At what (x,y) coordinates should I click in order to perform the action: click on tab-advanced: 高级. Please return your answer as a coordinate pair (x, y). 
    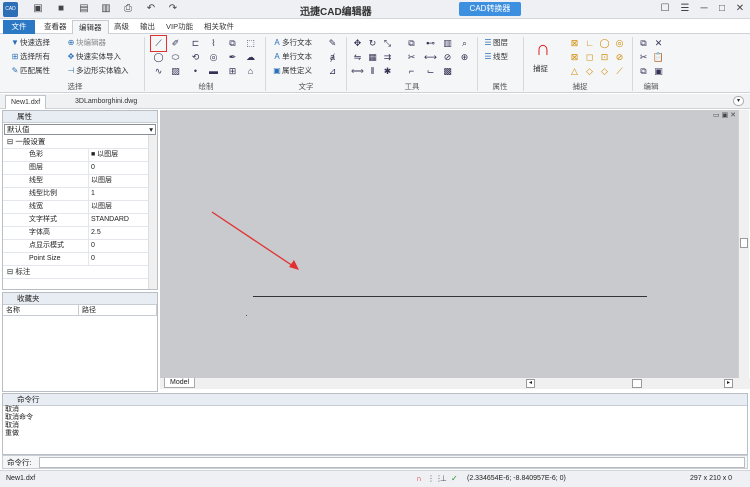
    Looking at the image, I should click on (121, 27).